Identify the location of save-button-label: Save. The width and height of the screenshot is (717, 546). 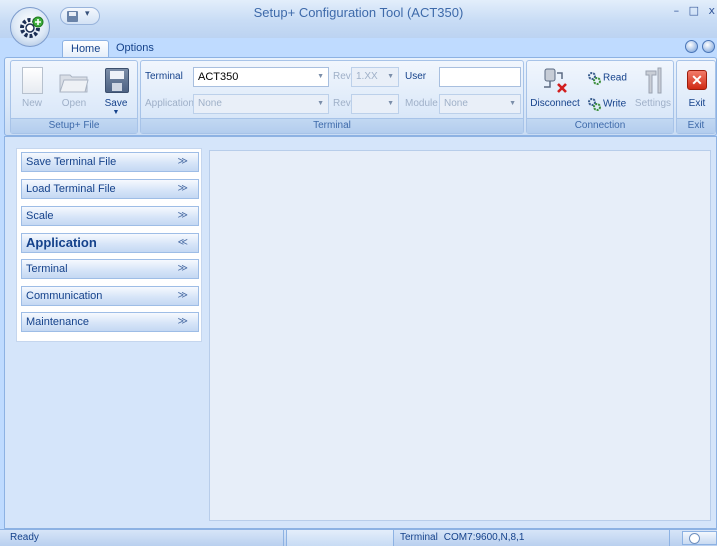
(116, 103).